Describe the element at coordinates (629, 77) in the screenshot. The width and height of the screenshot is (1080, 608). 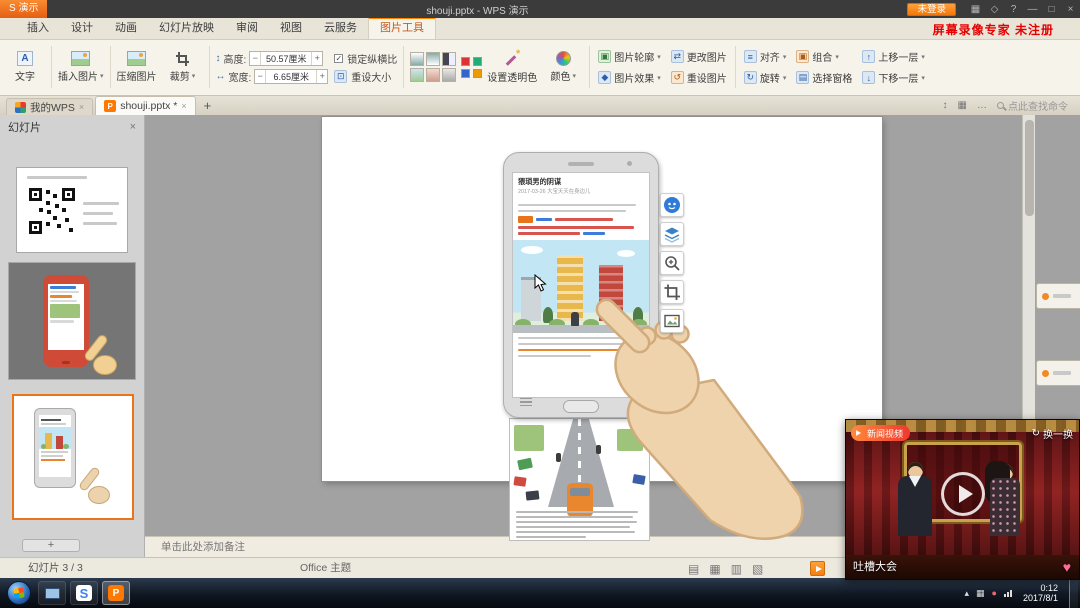
I see `picture-effects-button: ◆ 图片效果 ▾` at that location.